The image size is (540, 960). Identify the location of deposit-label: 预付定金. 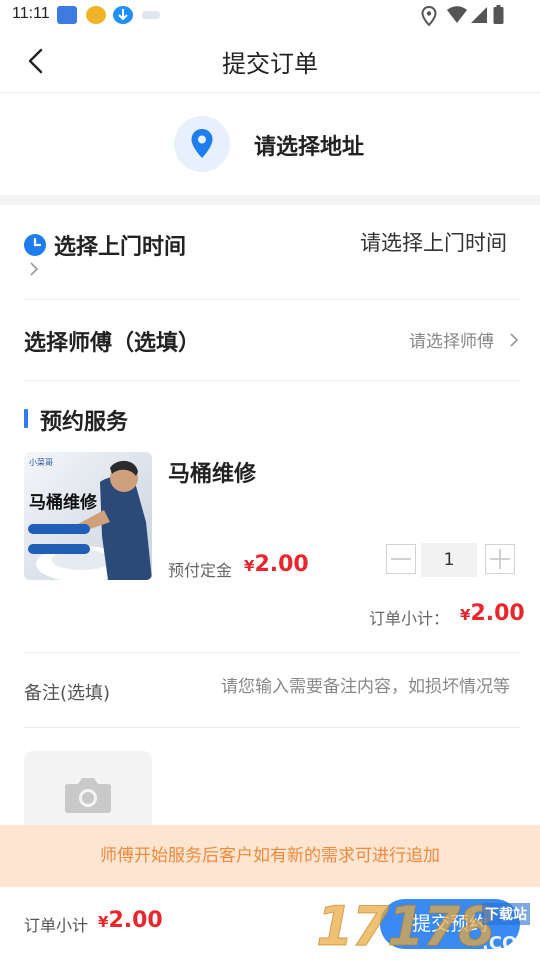
(200, 570).